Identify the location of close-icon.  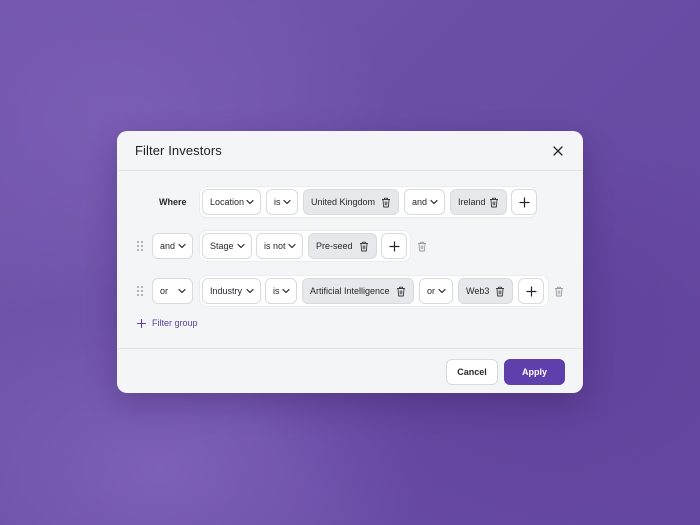
(558, 150).